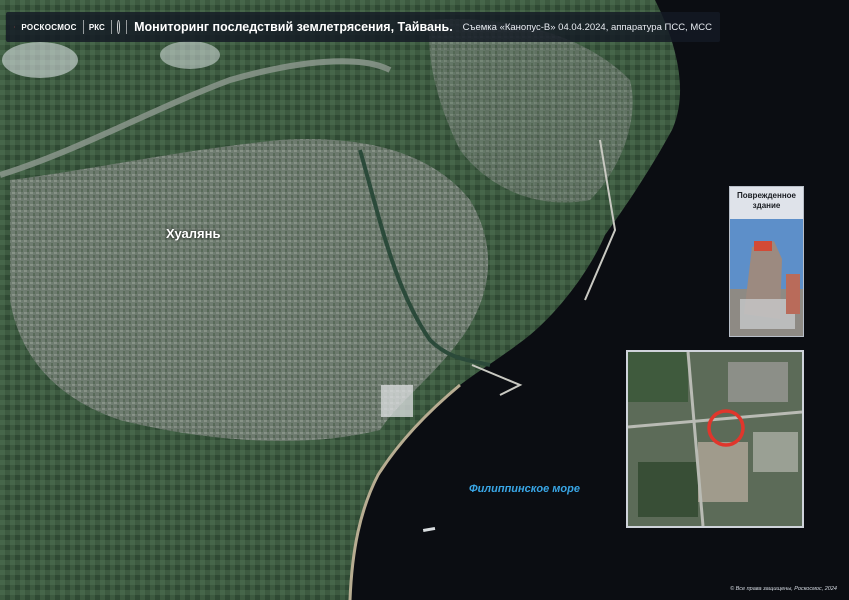  Describe the element at coordinates (193, 233) in the screenshot. I see `city-label: Хуалянь` at that location.